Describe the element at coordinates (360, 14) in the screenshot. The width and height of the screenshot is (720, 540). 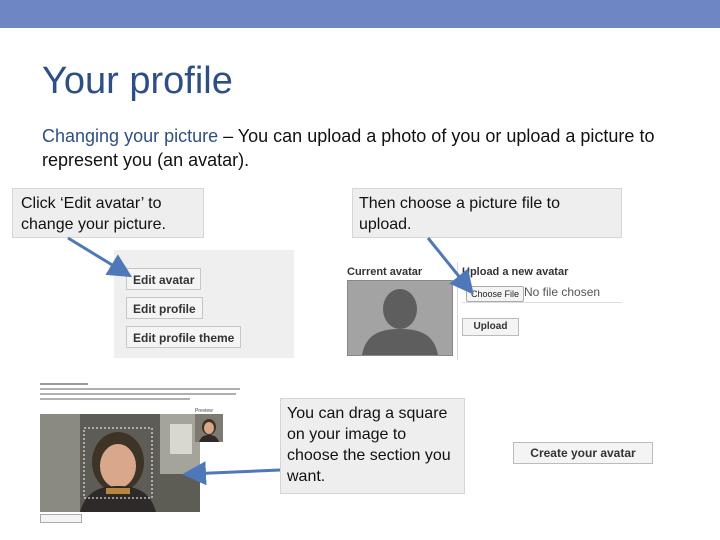
I see `header-bar` at that location.